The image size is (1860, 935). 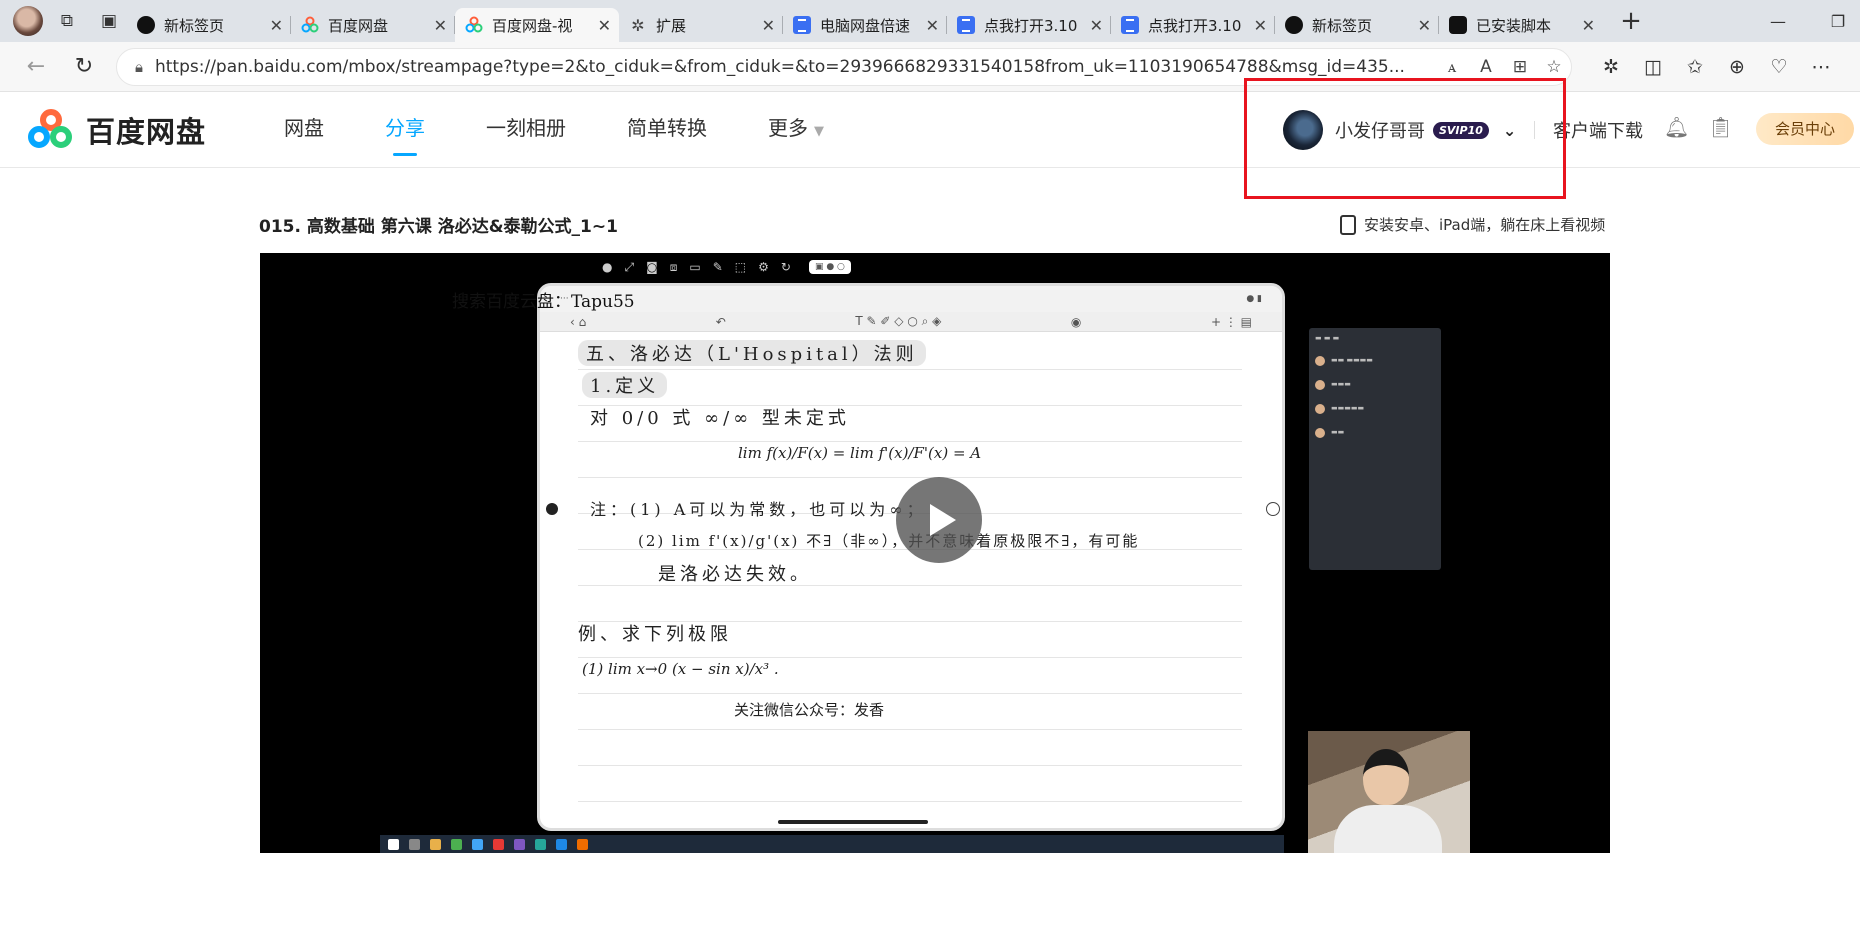 What do you see at coordinates (1695, 67) in the screenshot?
I see `favorites-icon: ✩` at bounding box center [1695, 67].